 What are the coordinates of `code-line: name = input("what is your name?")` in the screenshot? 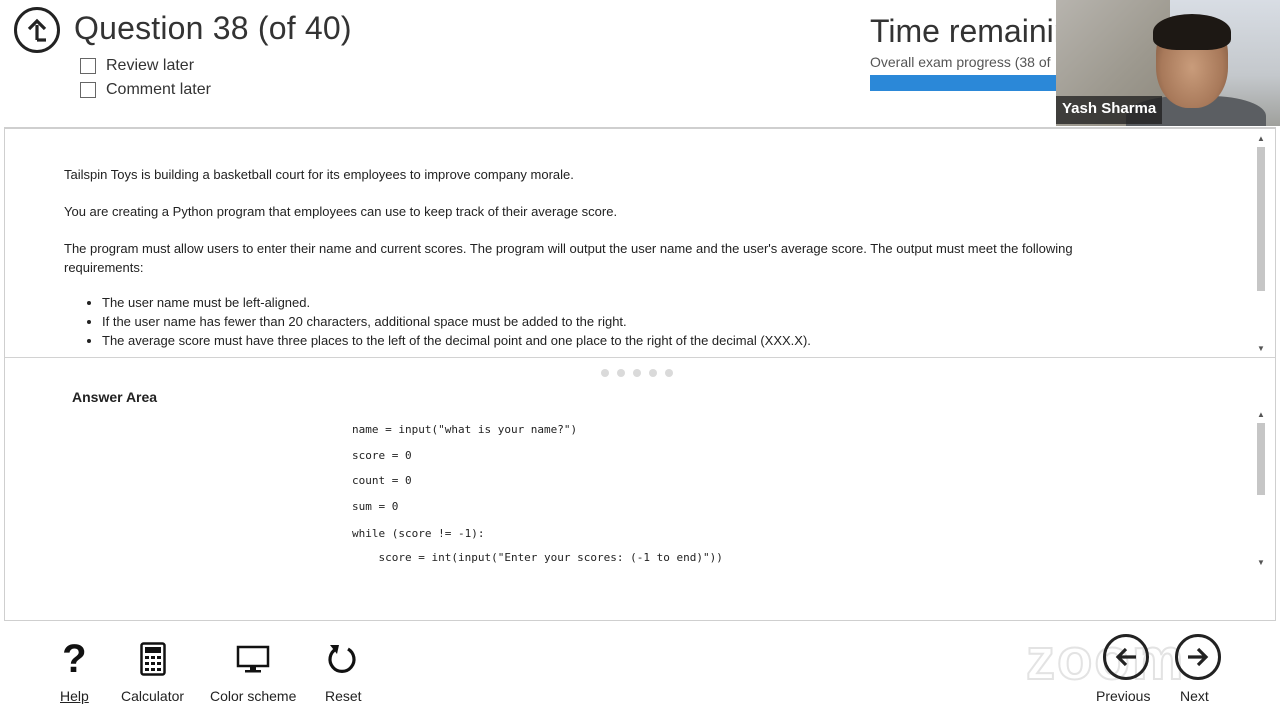 It's located at (465, 429).